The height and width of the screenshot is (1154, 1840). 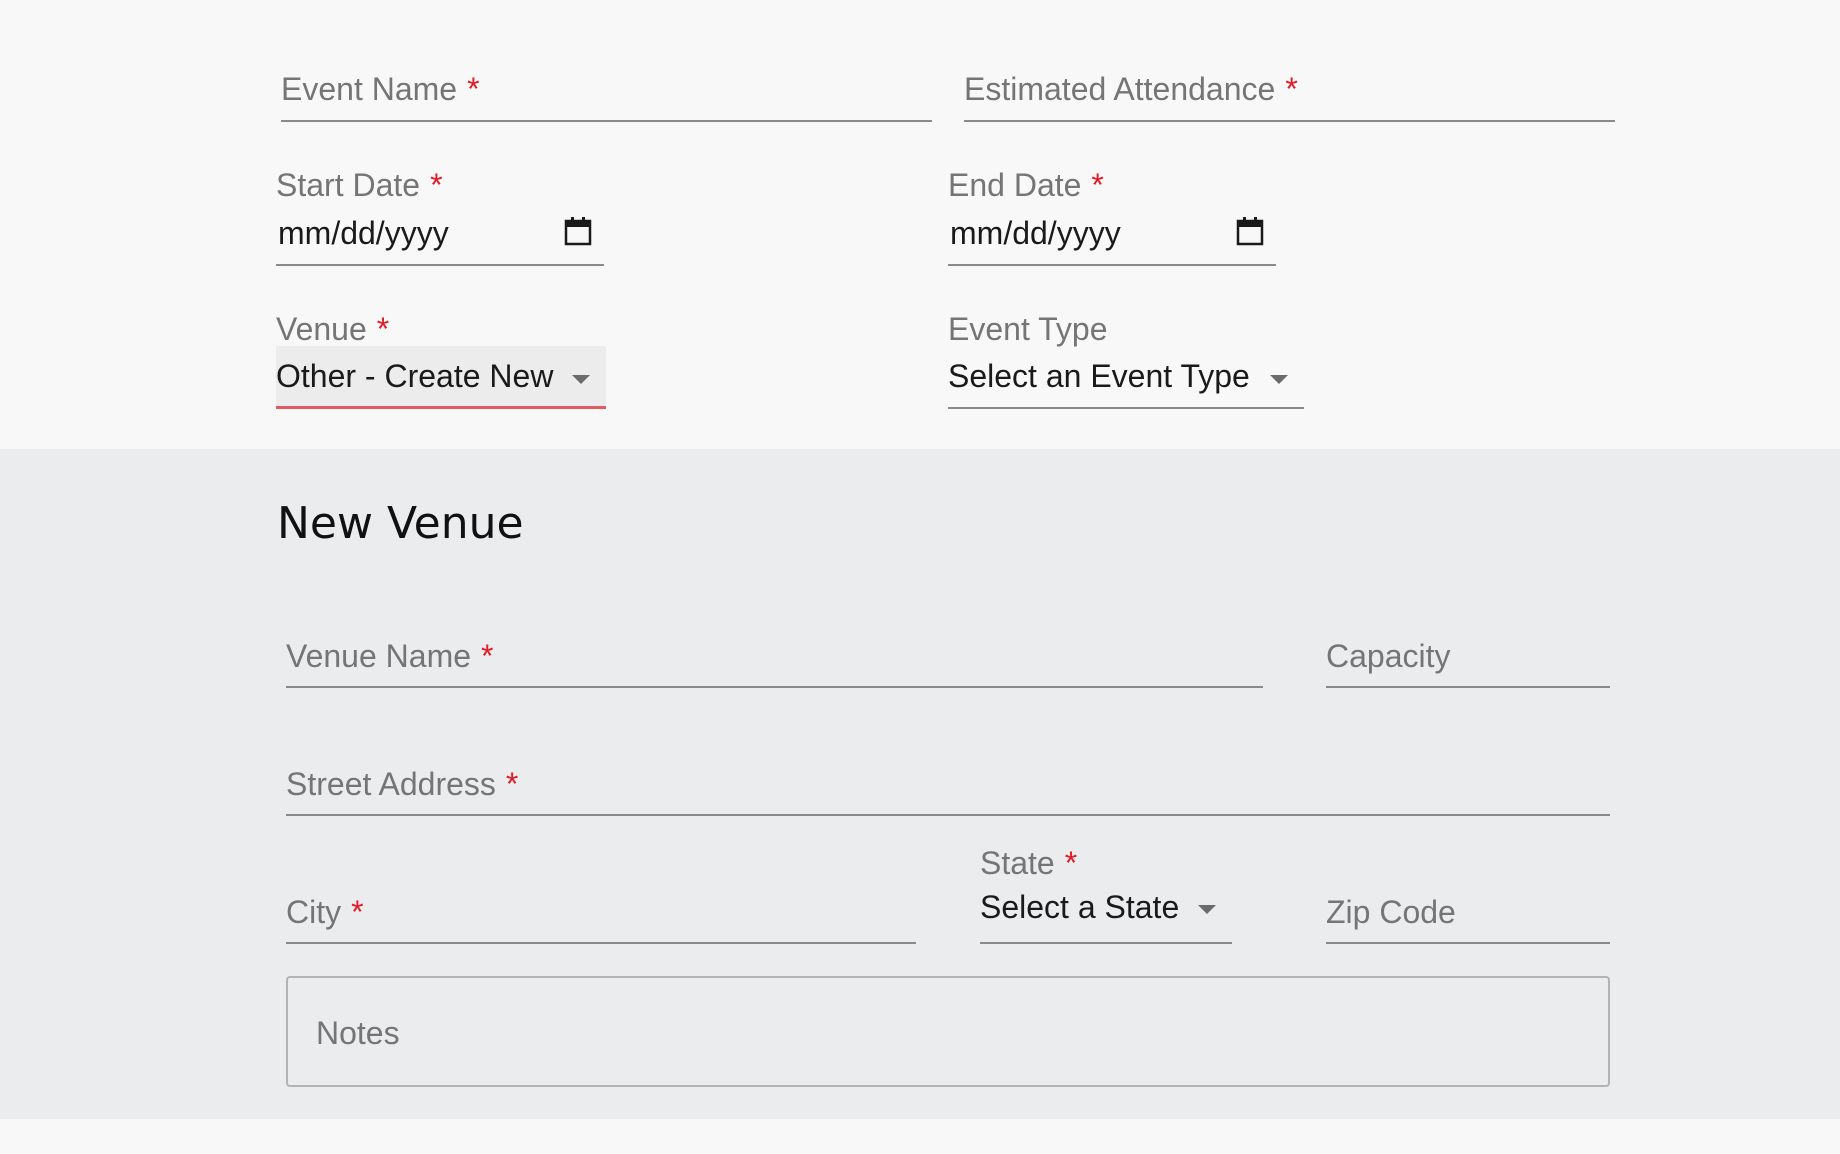 What do you see at coordinates (1468, 912) in the screenshot?
I see `zip-code-field: Zip Code` at bounding box center [1468, 912].